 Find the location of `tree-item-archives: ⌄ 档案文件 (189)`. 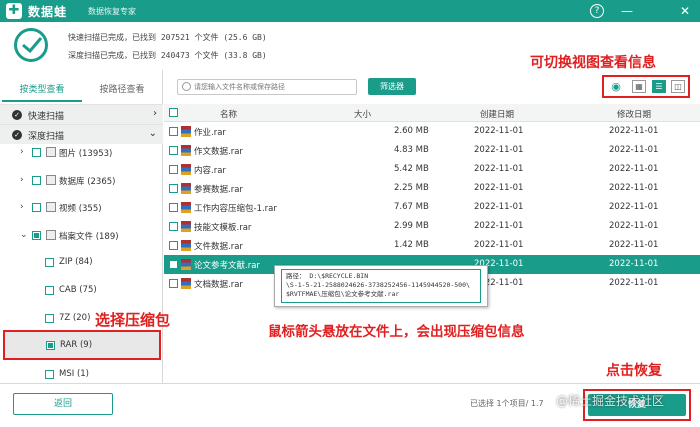

tree-item-archives: ⌄ 档案文件 (189) is located at coordinates (80, 236).